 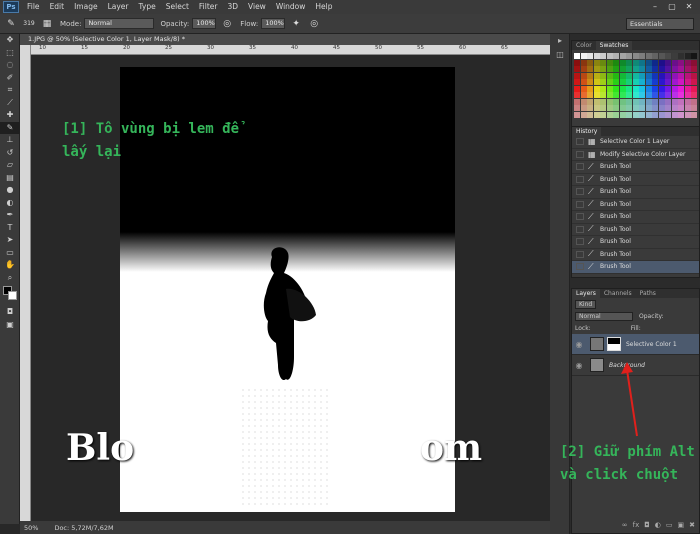 I want to click on fx-icon: fx, so click(x=636, y=526).